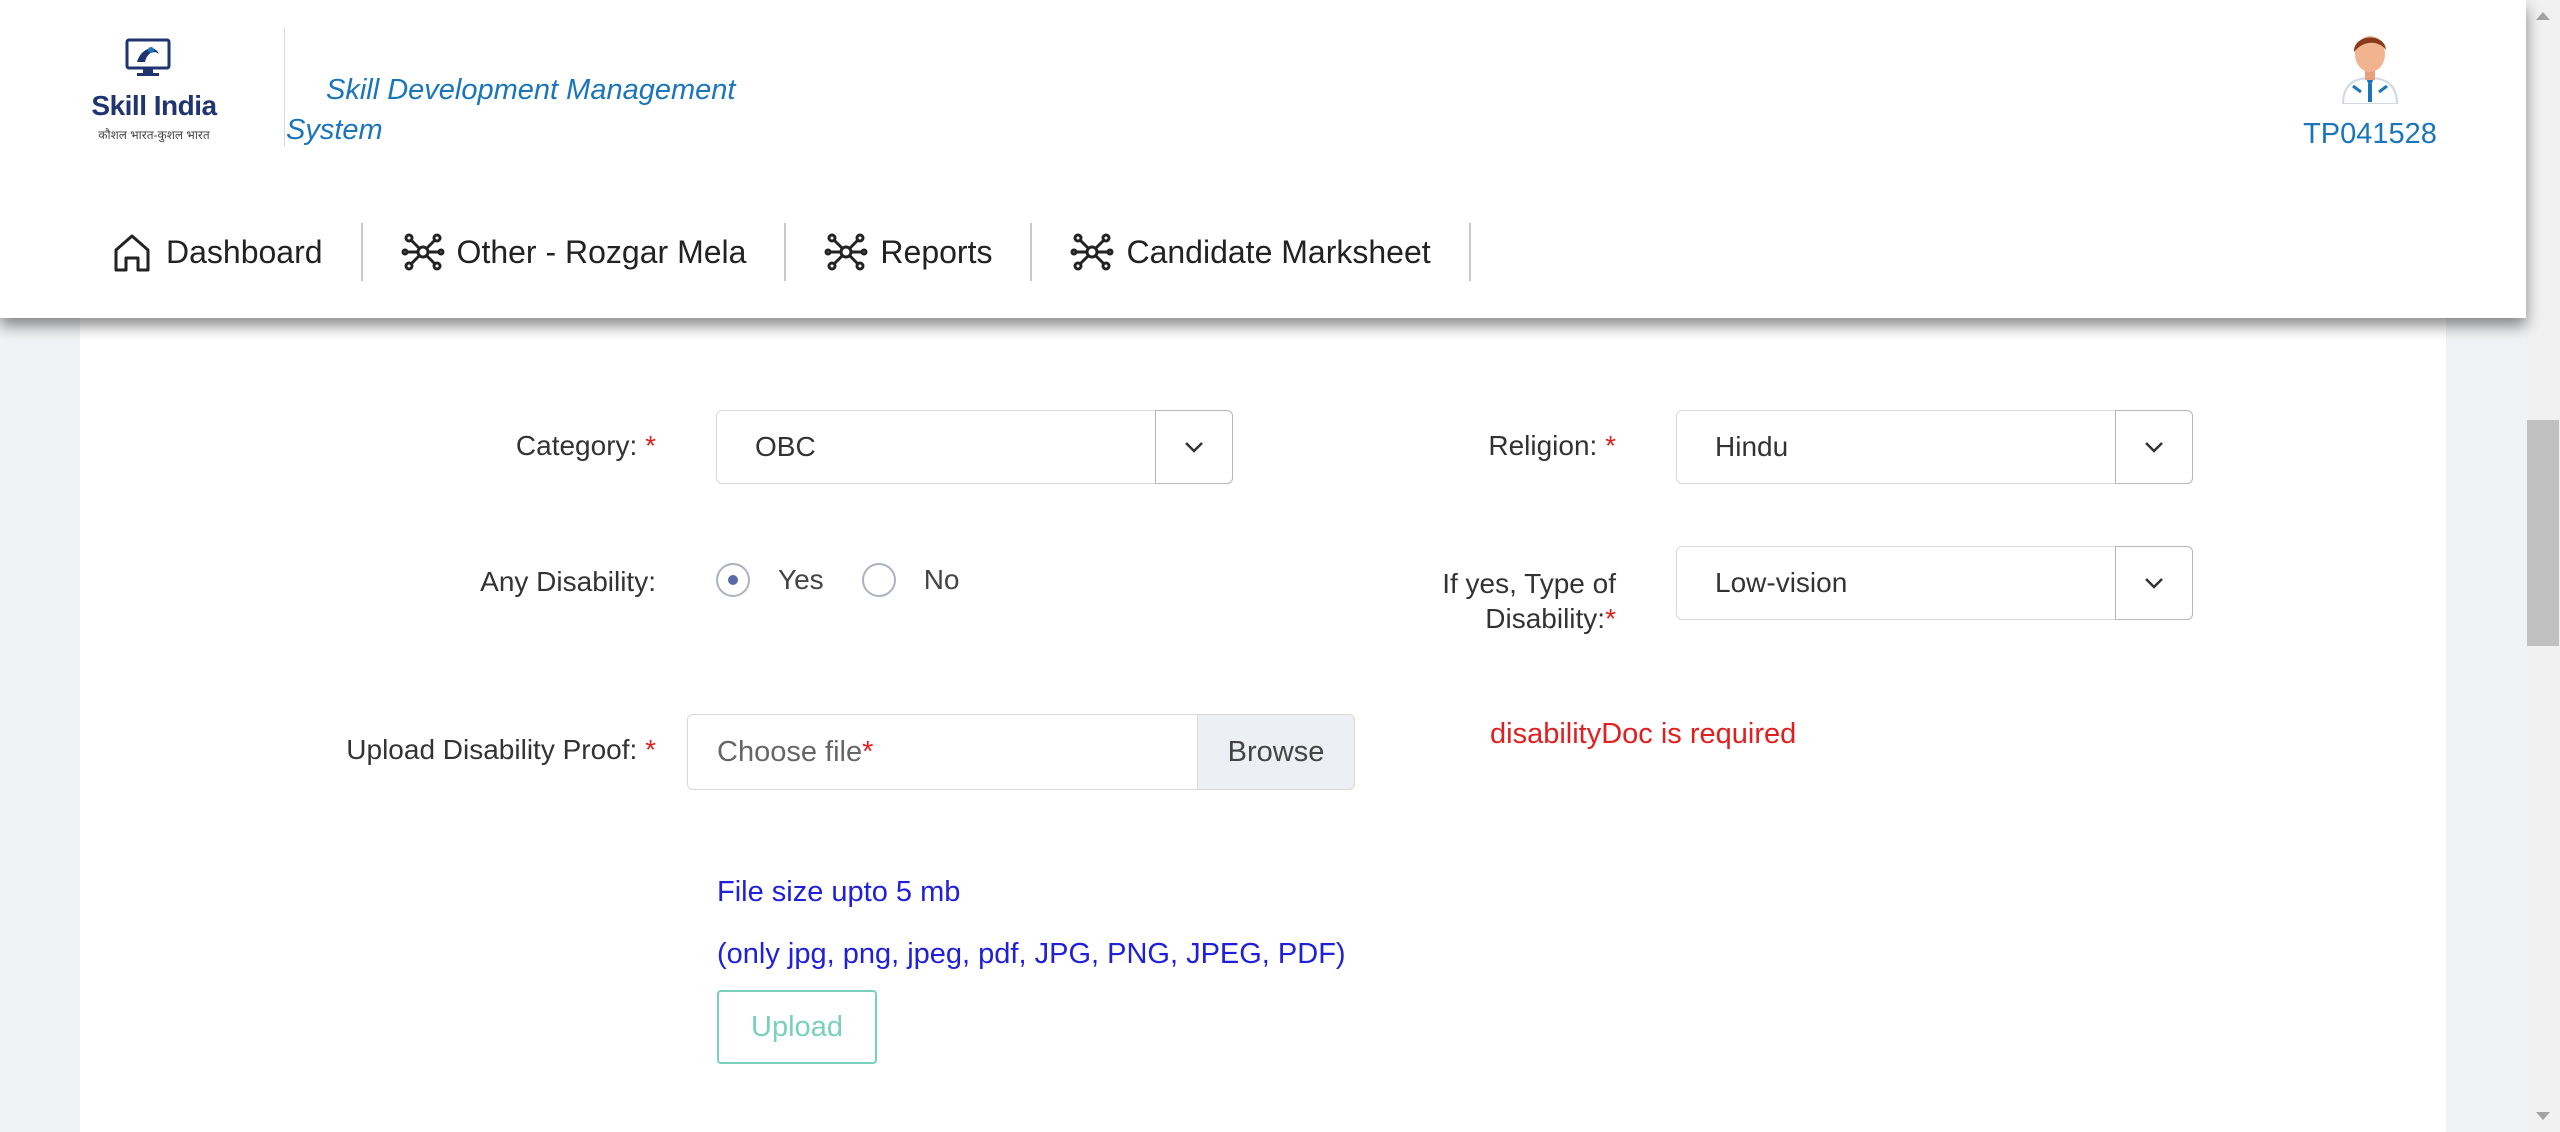  Describe the element at coordinates (132, 253) in the screenshot. I see `home-icon` at that location.